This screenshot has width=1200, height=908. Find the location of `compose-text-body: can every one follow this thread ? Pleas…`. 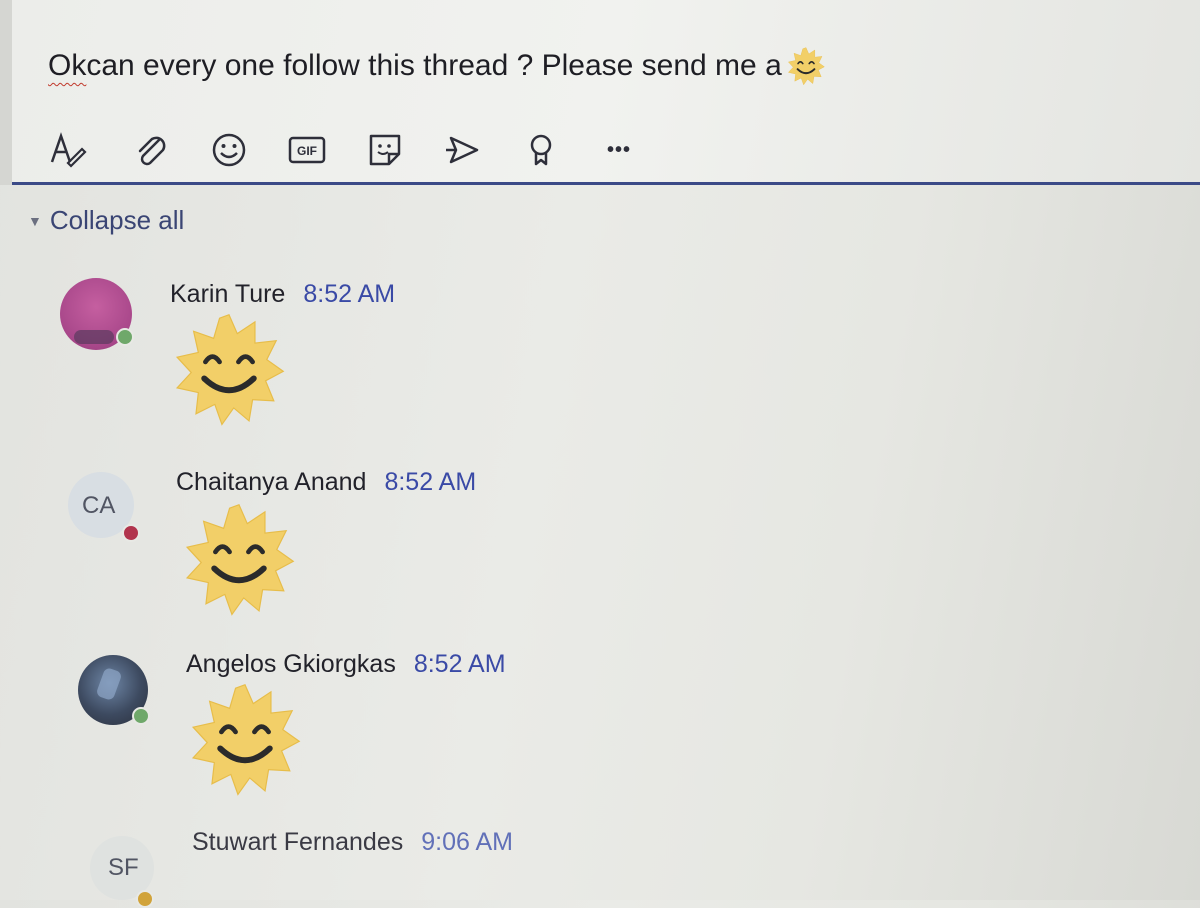

compose-text-body: can every one follow this thread ? Pleas… is located at coordinates (434, 65).